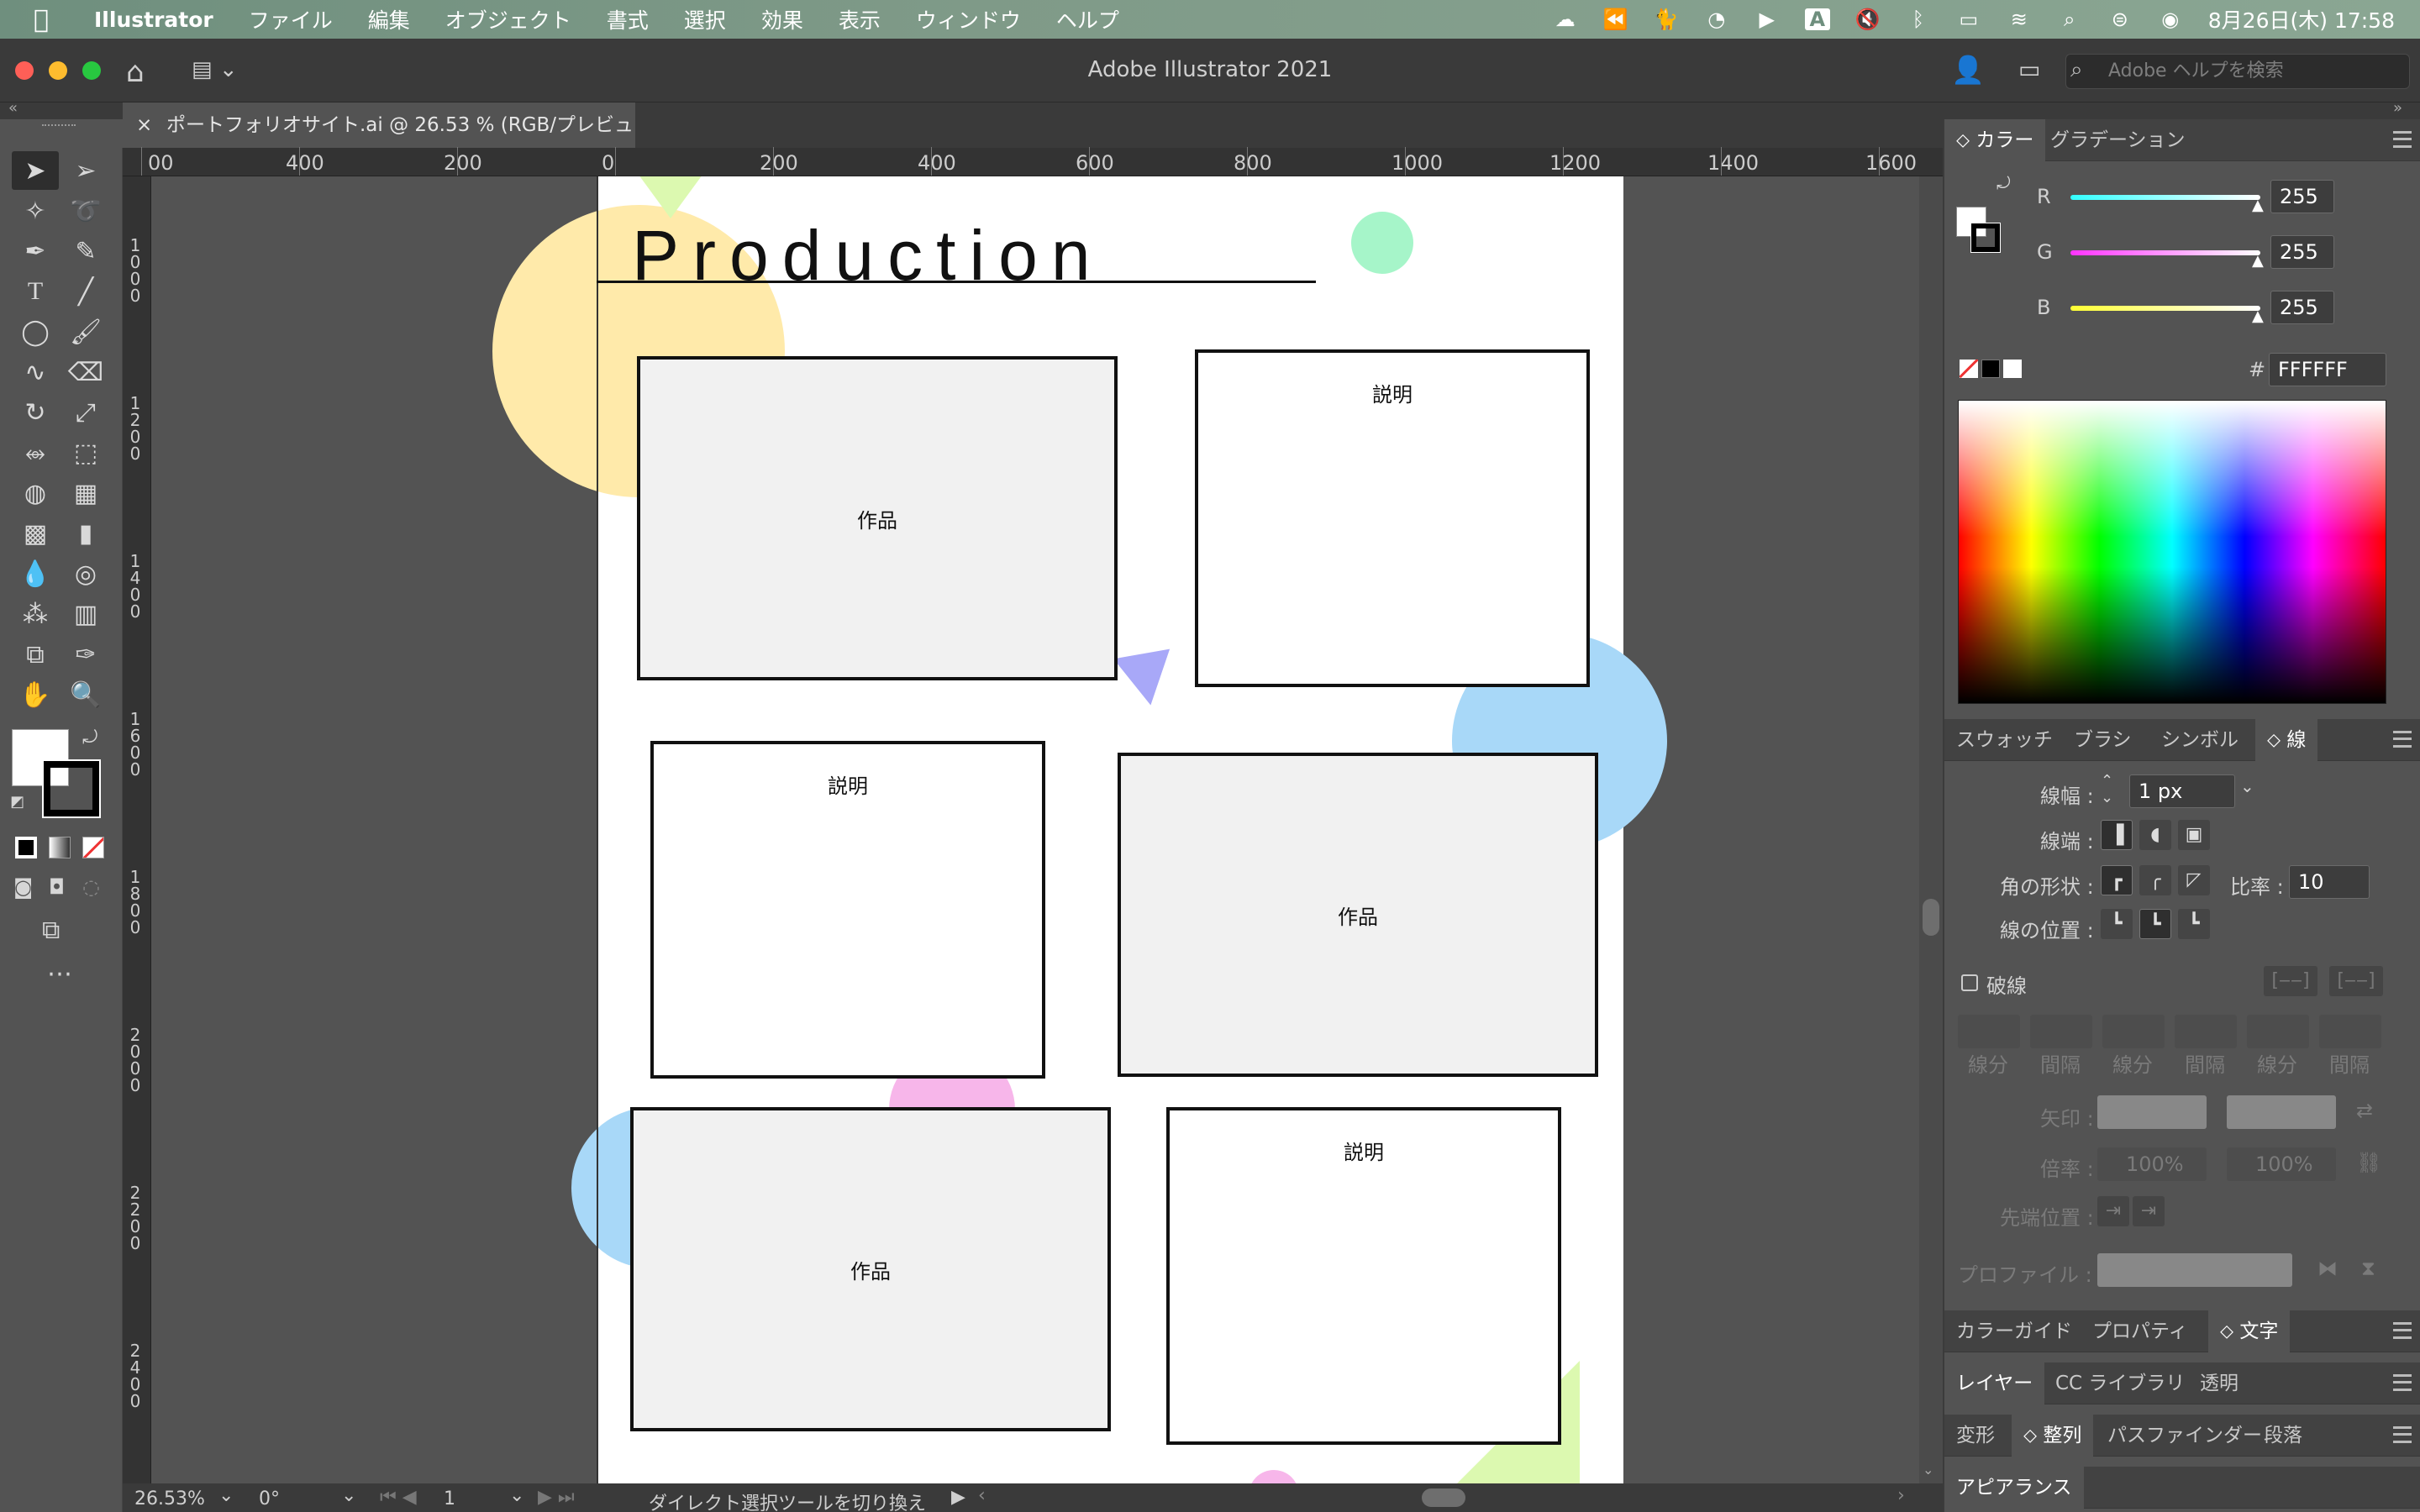  Describe the element at coordinates (2141, 1331) in the screenshot. I see `tab-properties: プロパティ` at that location.